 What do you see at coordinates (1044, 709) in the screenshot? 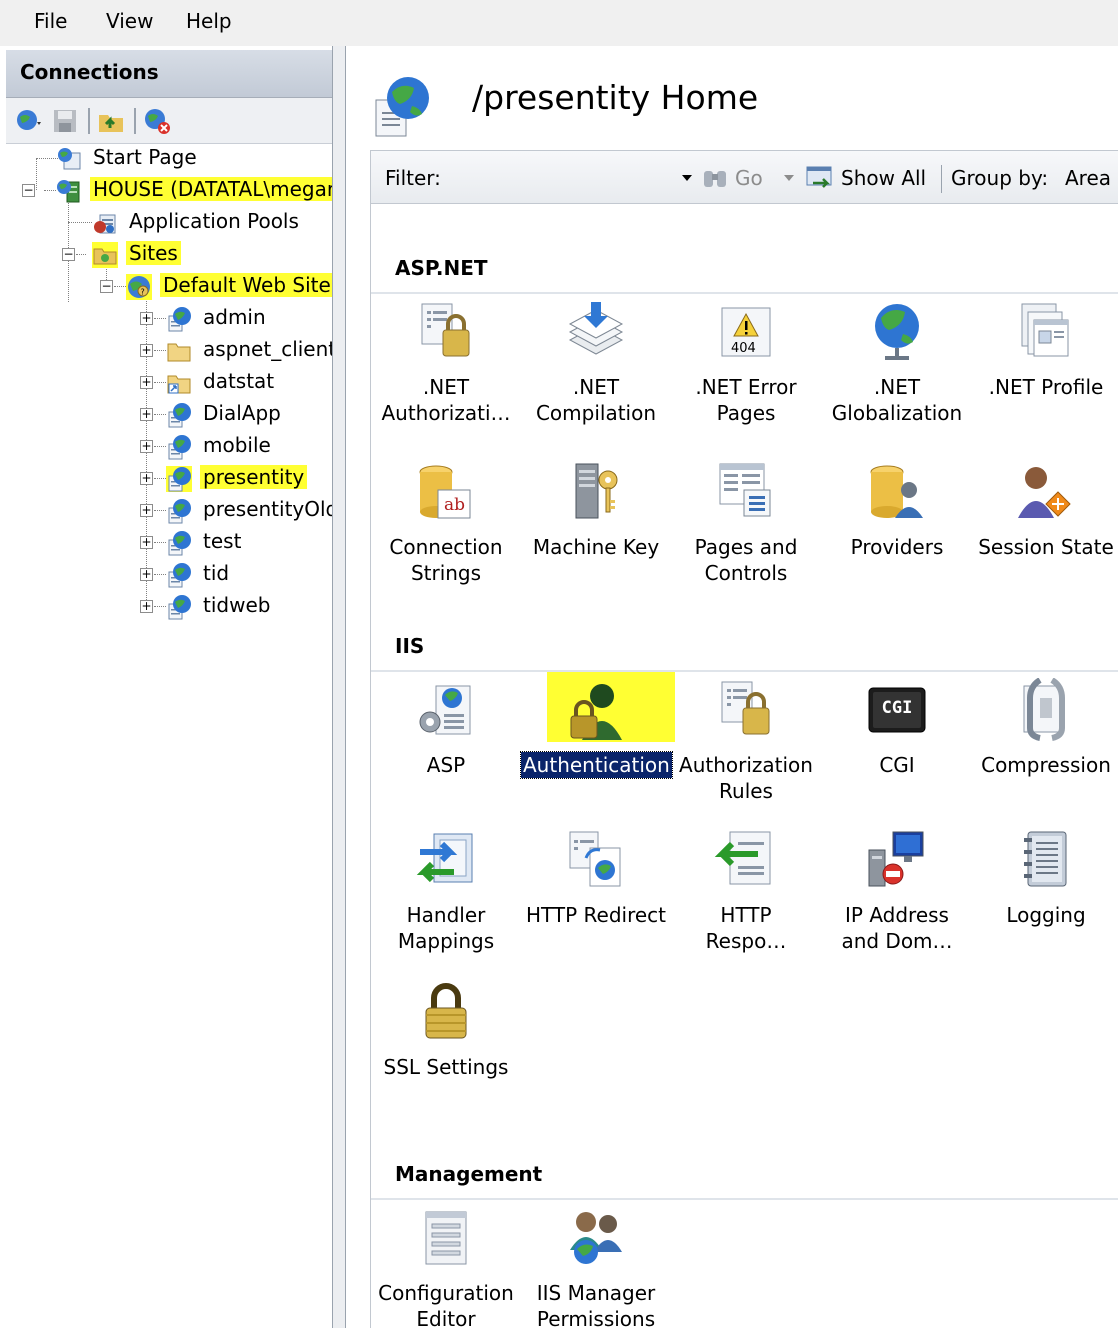
I see `clamp-document-icon` at bounding box center [1044, 709].